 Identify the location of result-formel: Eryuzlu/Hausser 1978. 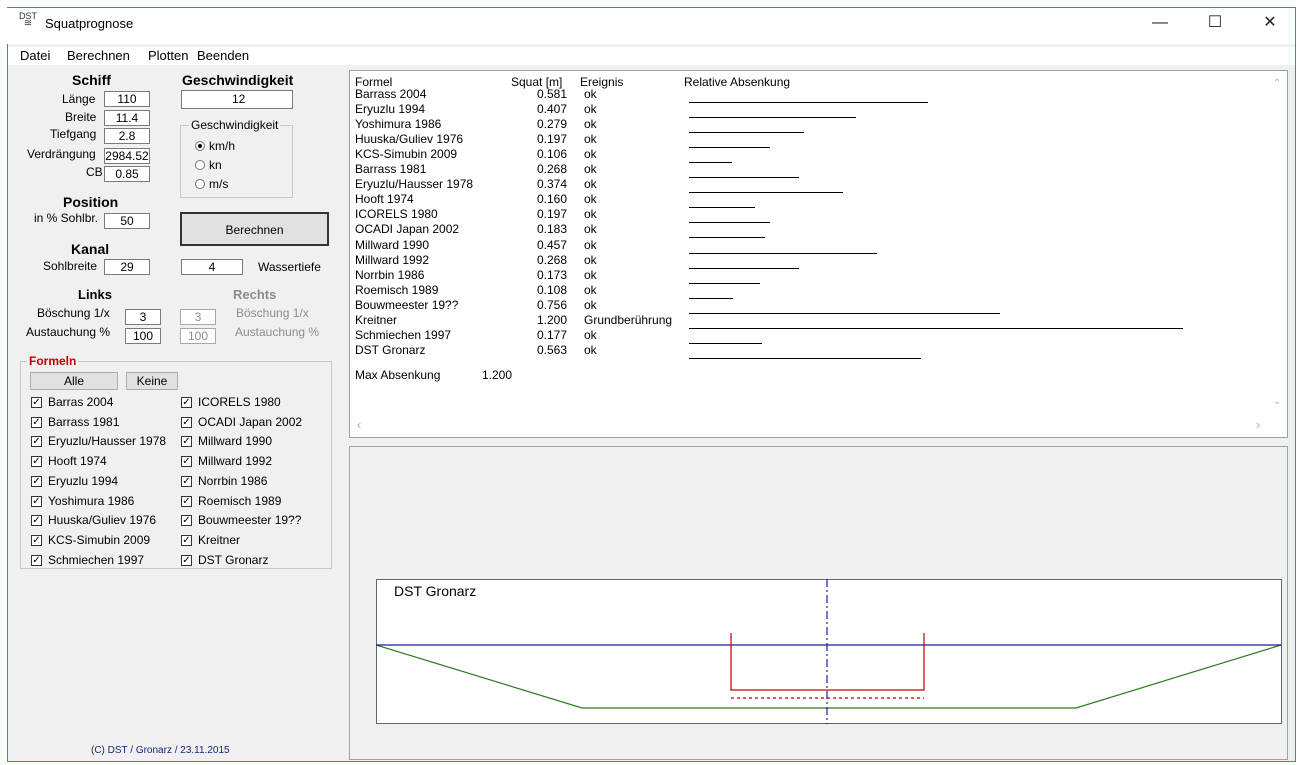
(414, 184).